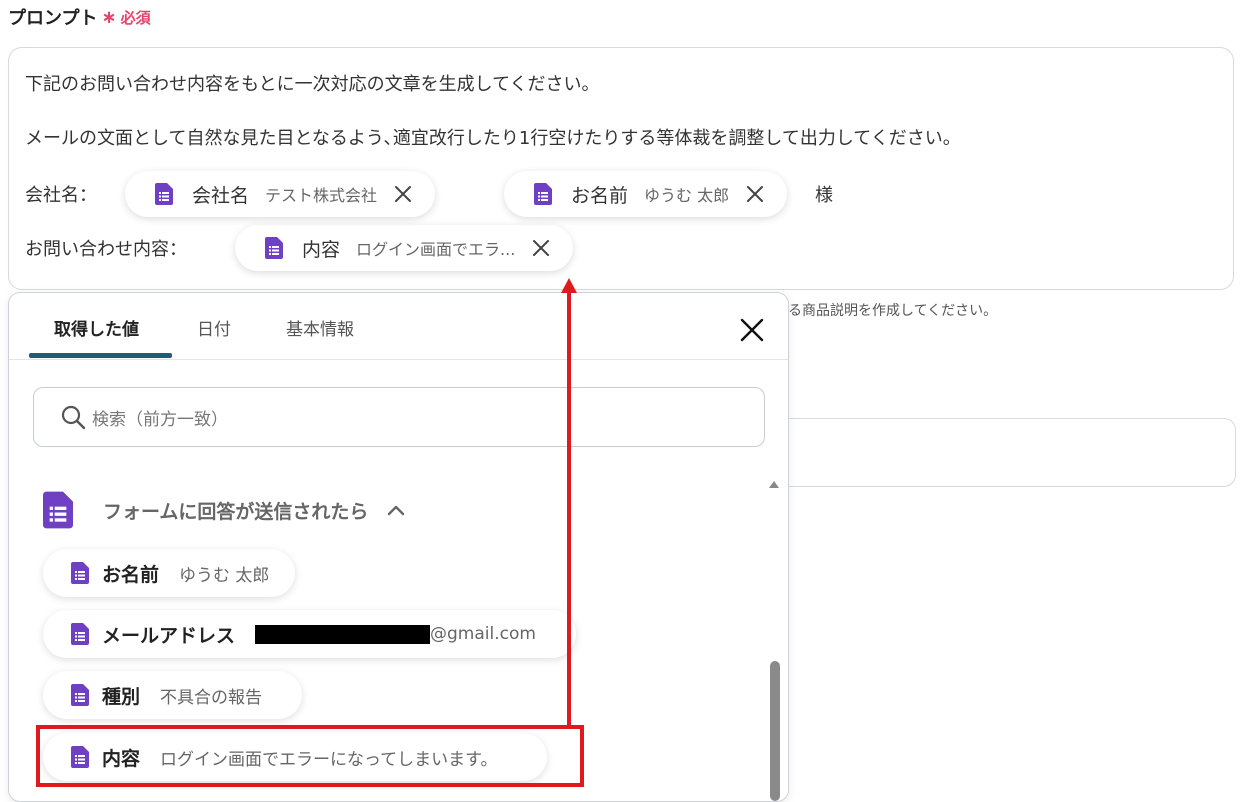 This screenshot has height=802, width=1246. What do you see at coordinates (824, 195) in the screenshot?
I see `honorific-suffix: 様` at bounding box center [824, 195].